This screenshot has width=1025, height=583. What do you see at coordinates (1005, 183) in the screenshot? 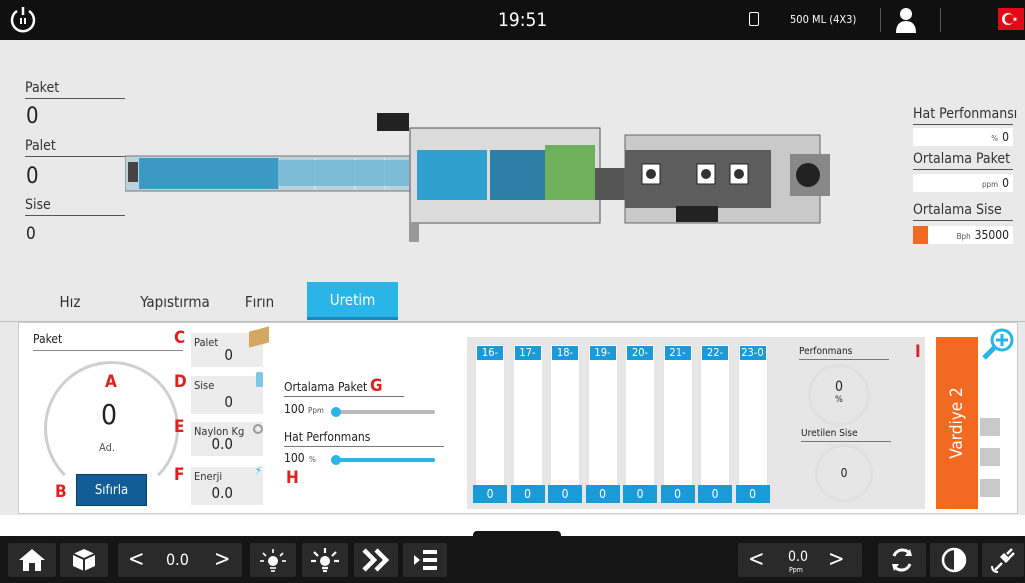
I see `ortalama-paket-value: 0` at bounding box center [1005, 183].